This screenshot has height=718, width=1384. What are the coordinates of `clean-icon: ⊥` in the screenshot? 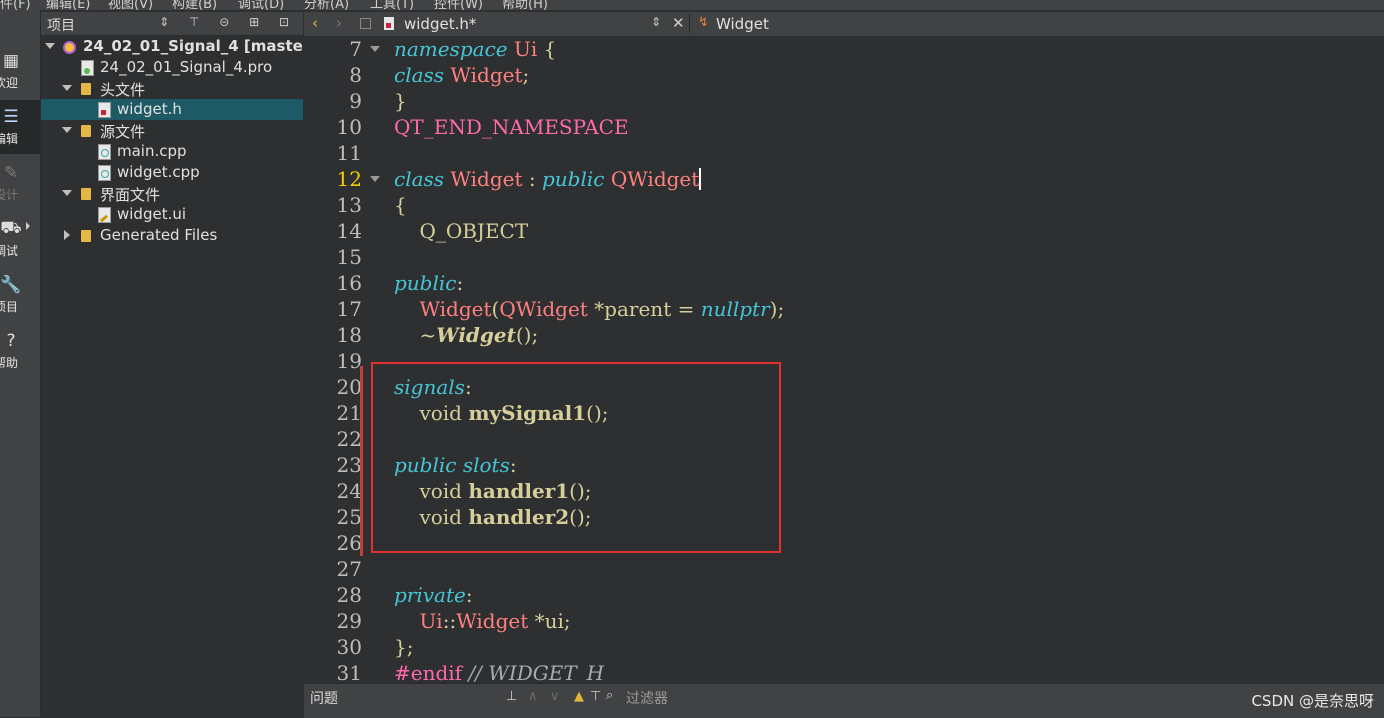 It's located at (511, 696).